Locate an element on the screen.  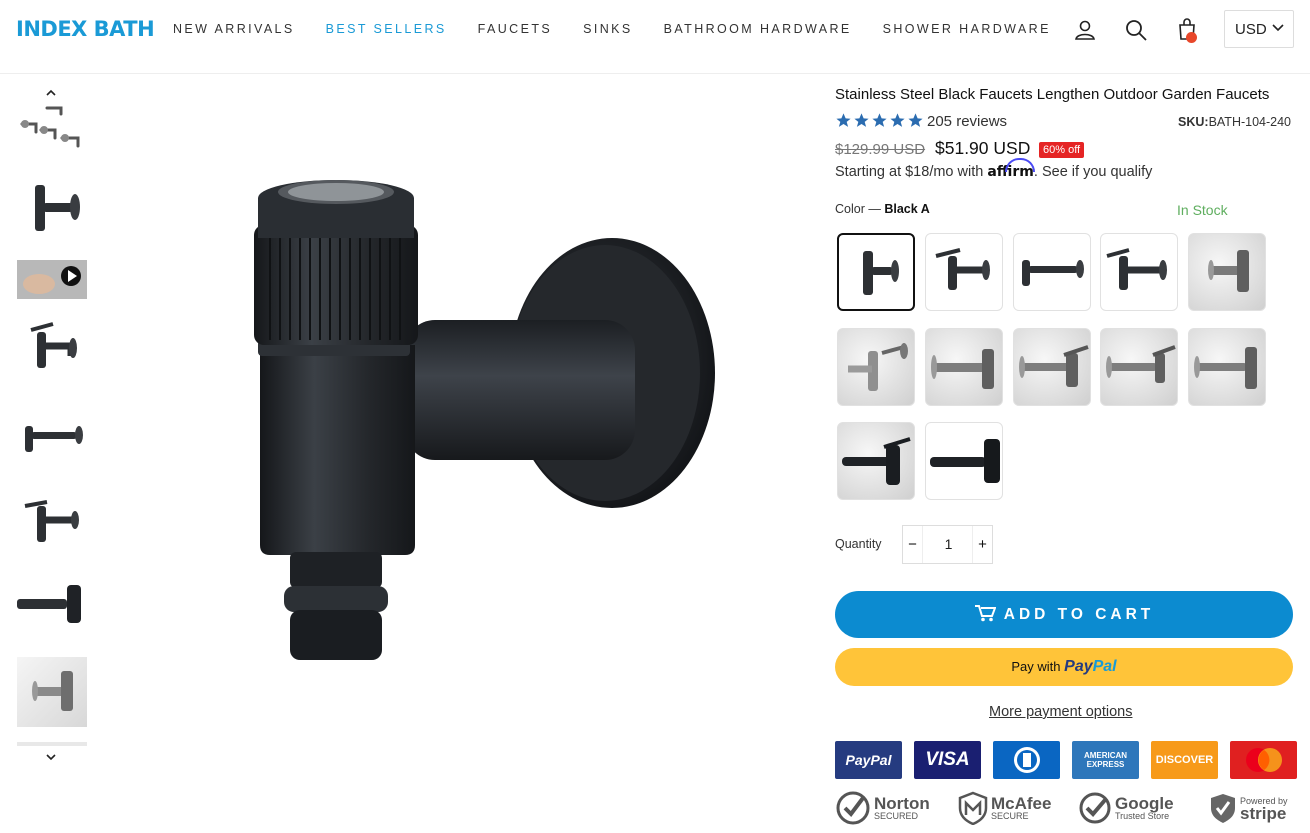
stripe-shield-icon is located at coordinates (1223, 808).